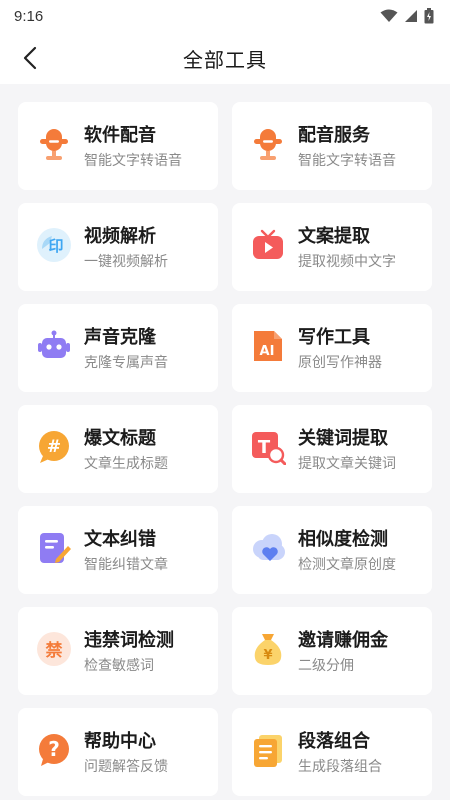  What do you see at coordinates (118, 449) in the screenshot?
I see `tool-card-viral-title: # 爆文标题 文章生成标题` at bounding box center [118, 449].